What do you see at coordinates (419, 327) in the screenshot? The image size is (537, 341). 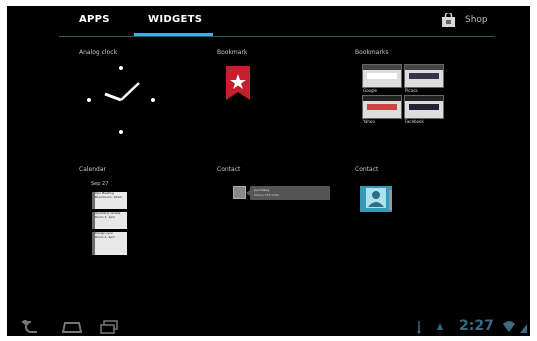 I see `usb-icon` at bounding box center [419, 327].